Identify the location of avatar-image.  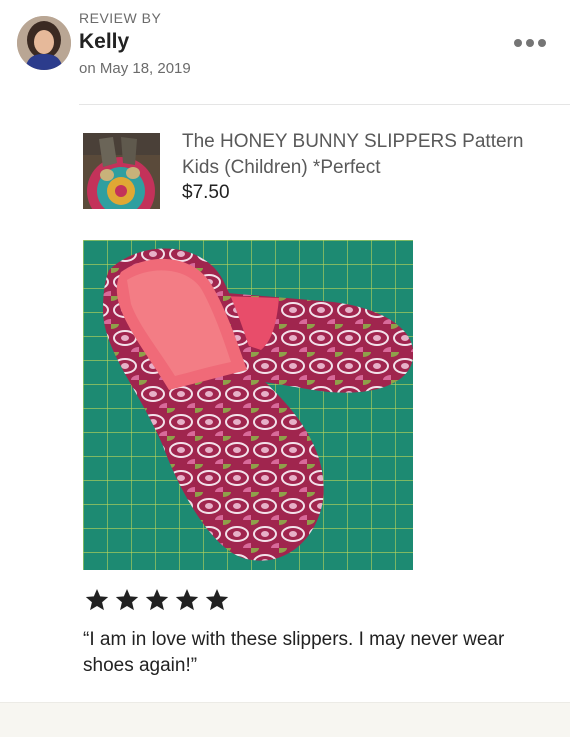
(44, 43).